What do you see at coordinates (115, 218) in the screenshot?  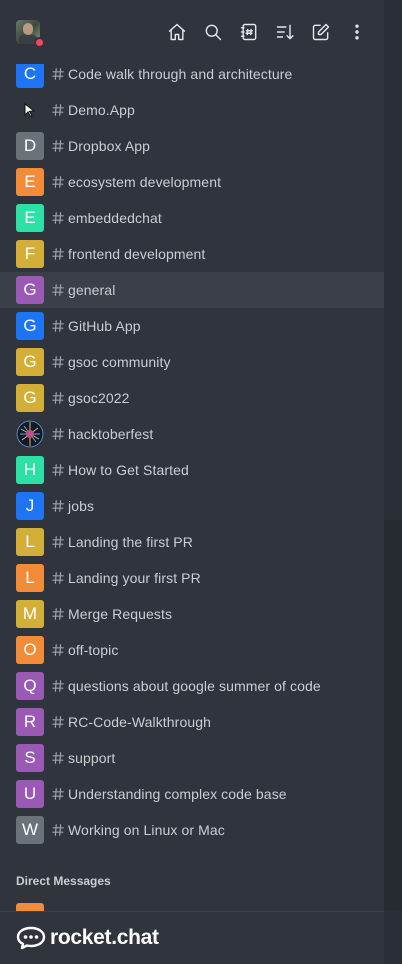 I see `room-name: embeddedchat` at bounding box center [115, 218].